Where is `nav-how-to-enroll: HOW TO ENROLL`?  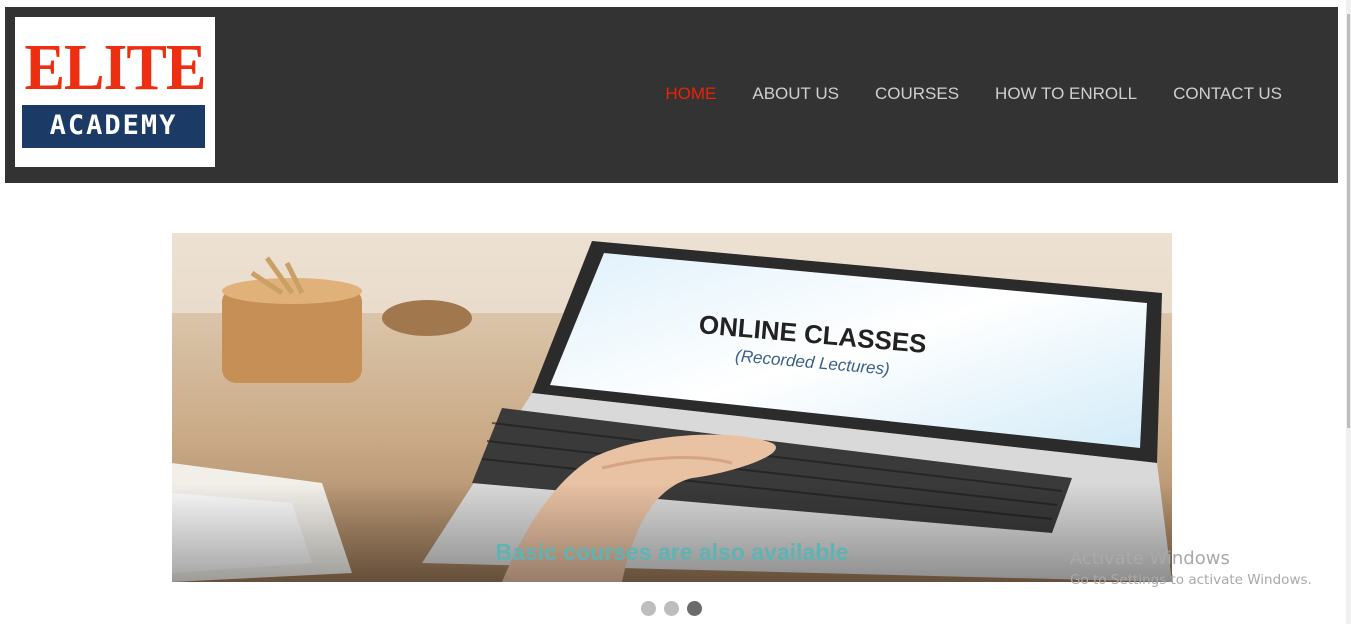
nav-how-to-enroll: HOW TO ENROLL is located at coordinates (1066, 94).